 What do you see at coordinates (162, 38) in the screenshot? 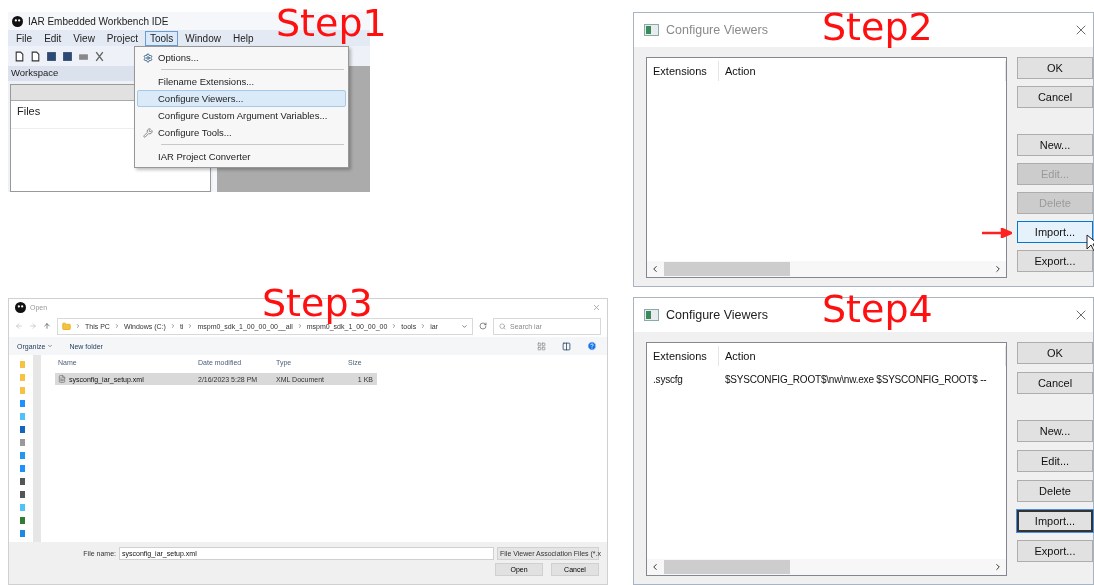
I see `menu-item: Tools` at bounding box center [162, 38].